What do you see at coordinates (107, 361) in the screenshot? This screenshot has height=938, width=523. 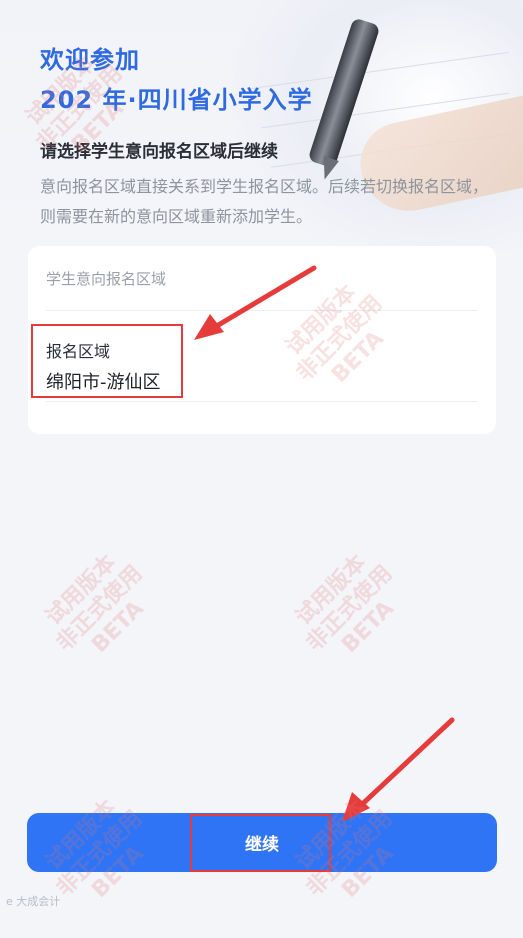 I see `region-highlight-box` at bounding box center [107, 361].